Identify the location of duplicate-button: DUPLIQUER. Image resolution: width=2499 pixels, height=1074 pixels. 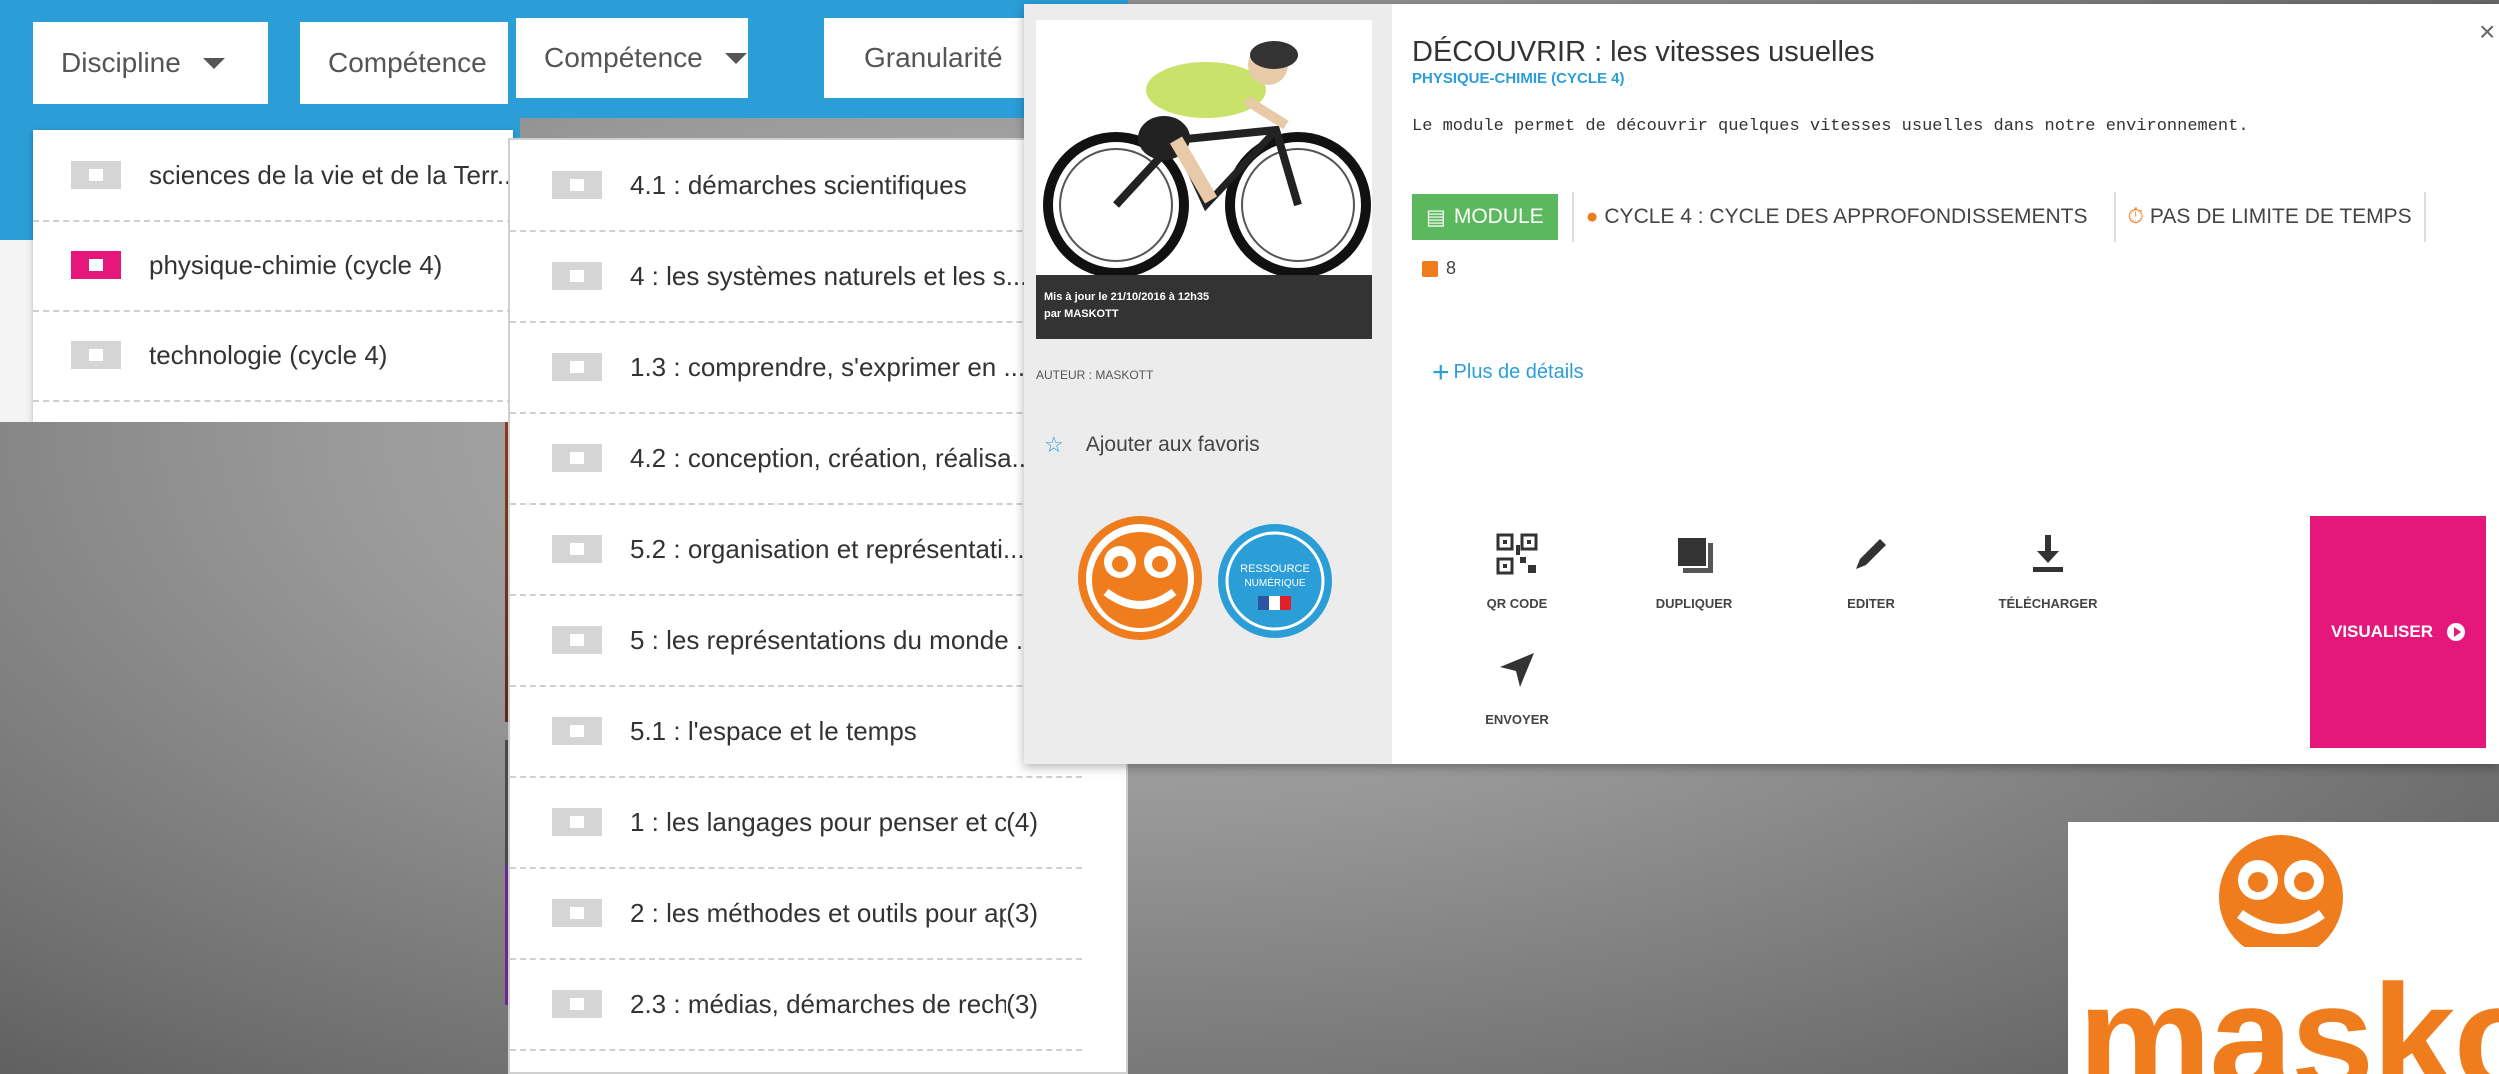
(1694, 567).